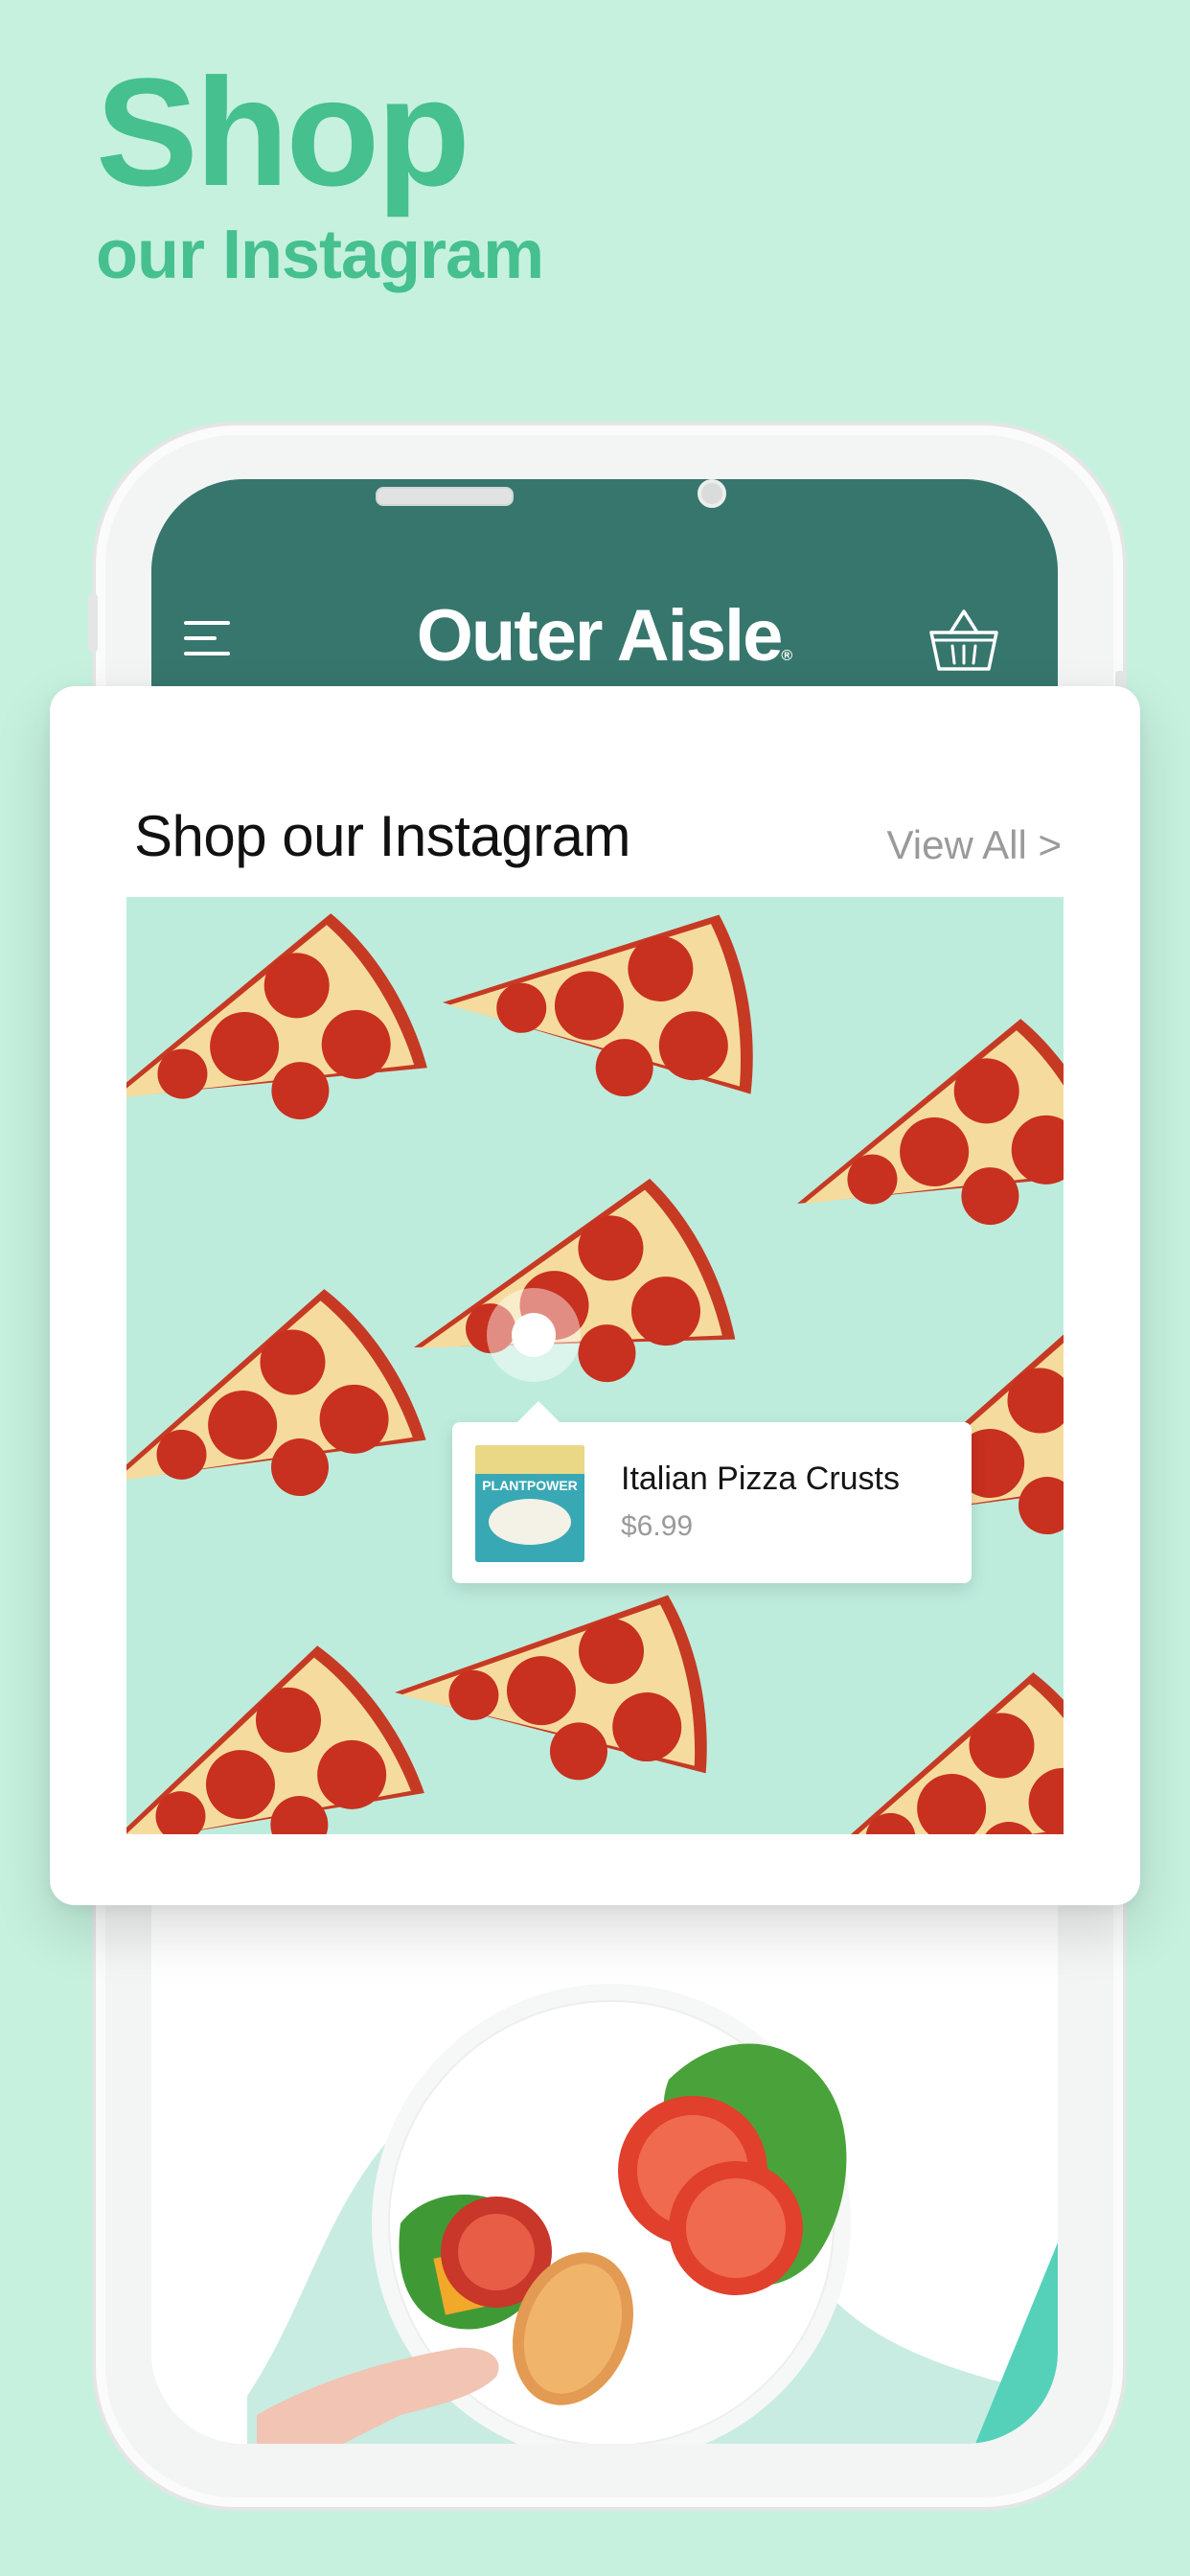  What do you see at coordinates (787, 656) in the screenshot?
I see `logo-registered-mark: ®` at bounding box center [787, 656].